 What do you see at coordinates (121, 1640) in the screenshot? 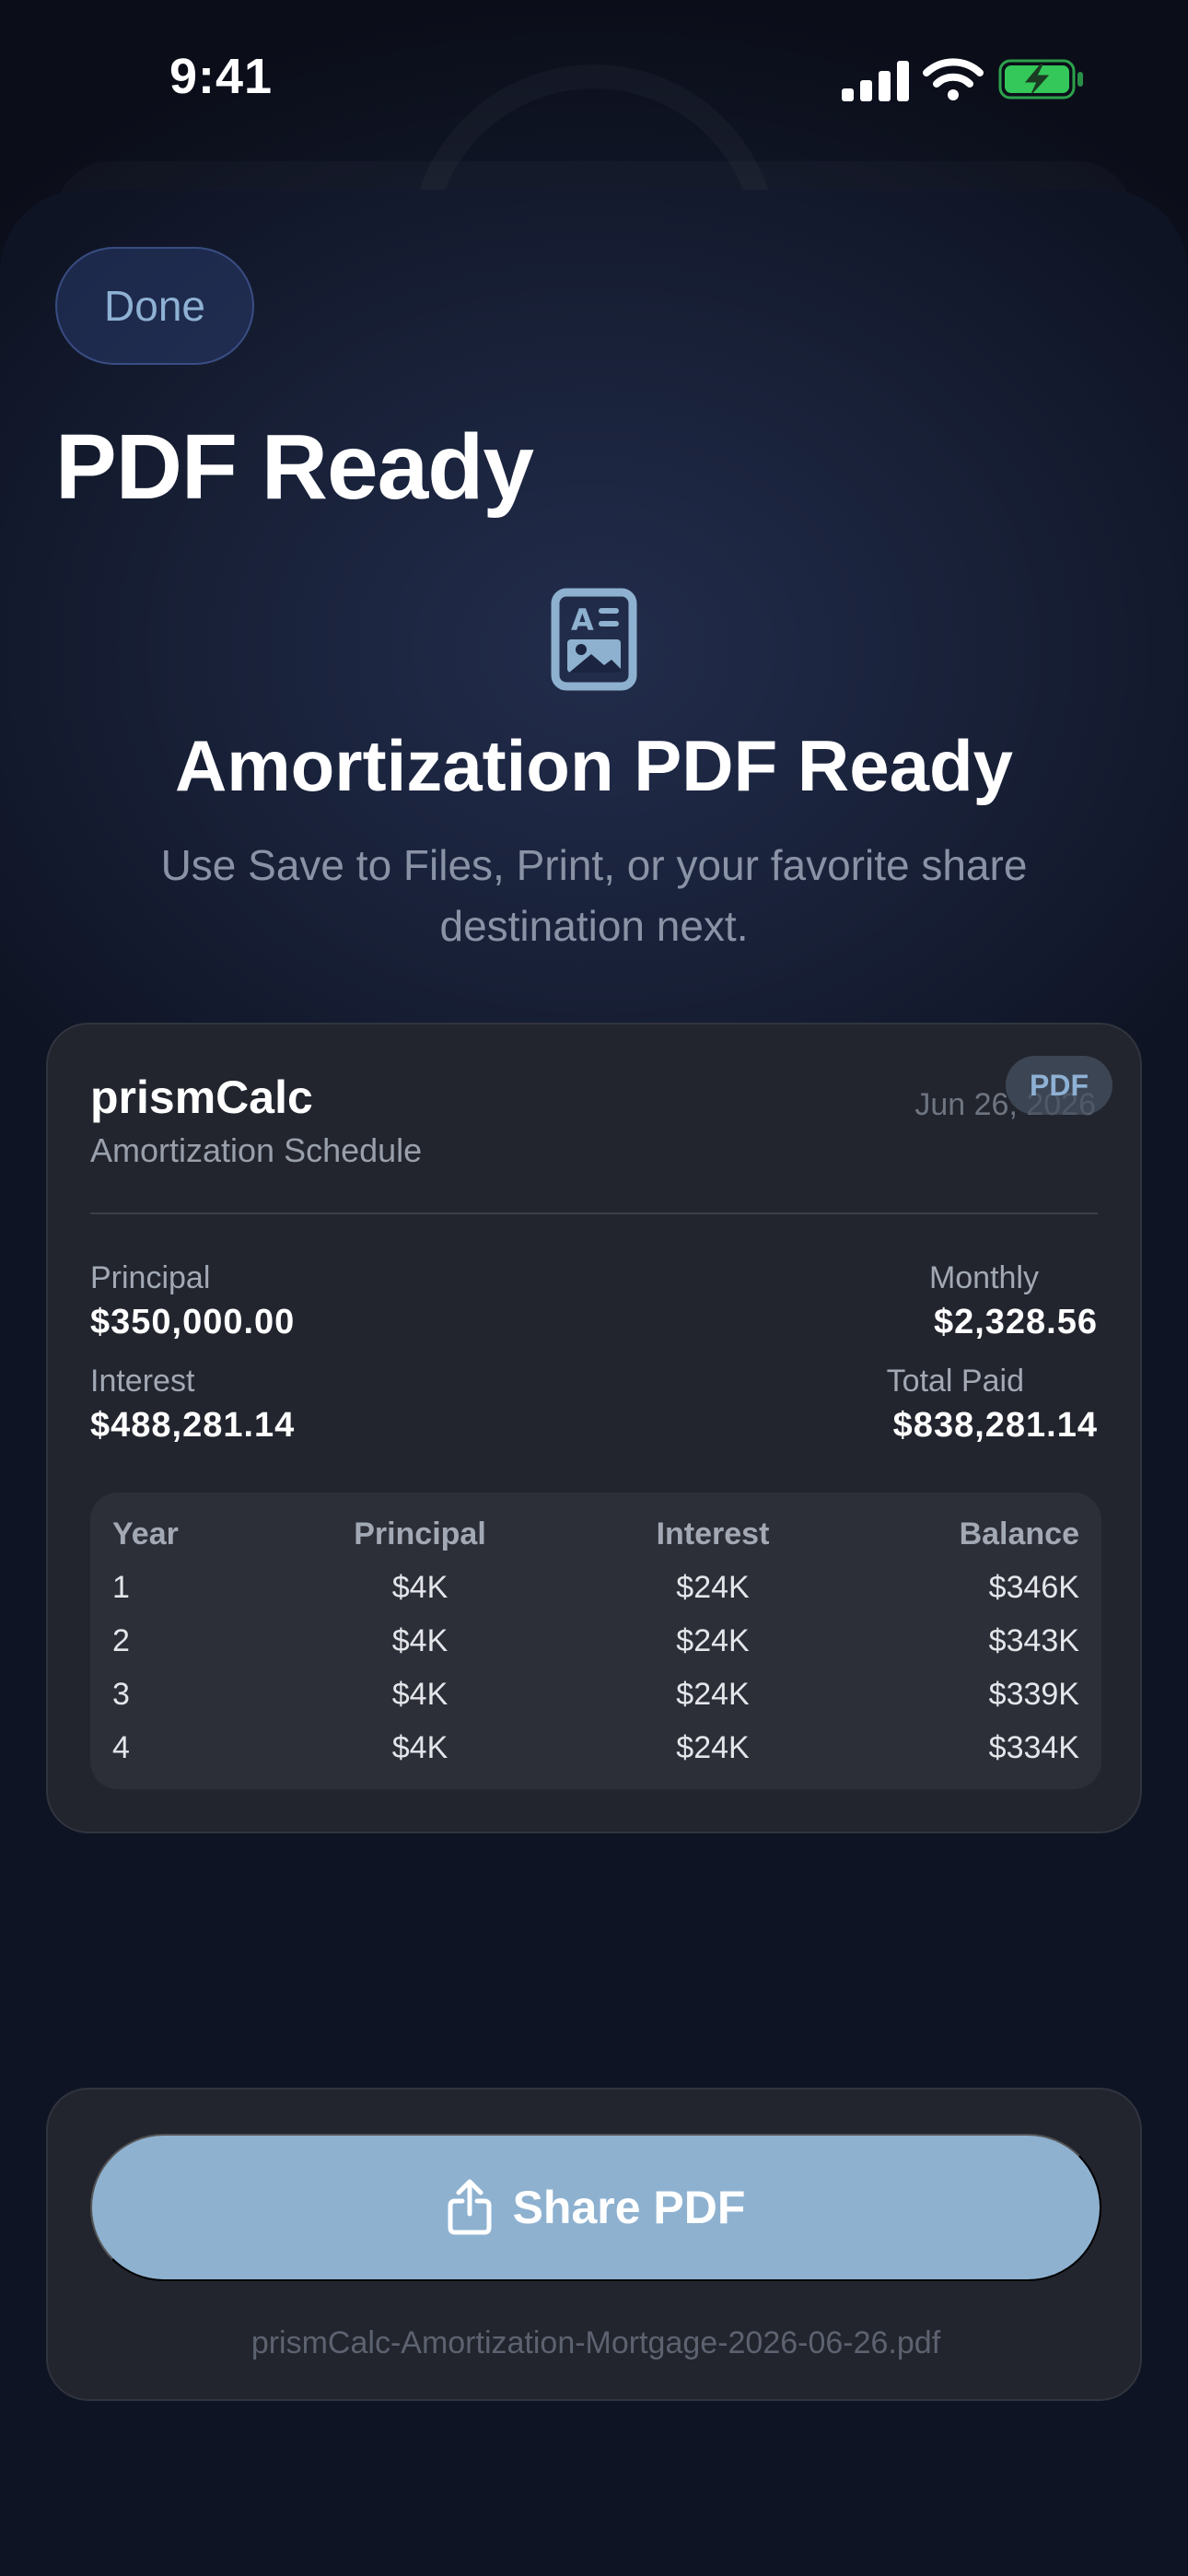
I see `table-cell-year: 2` at bounding box center [121, 1640].